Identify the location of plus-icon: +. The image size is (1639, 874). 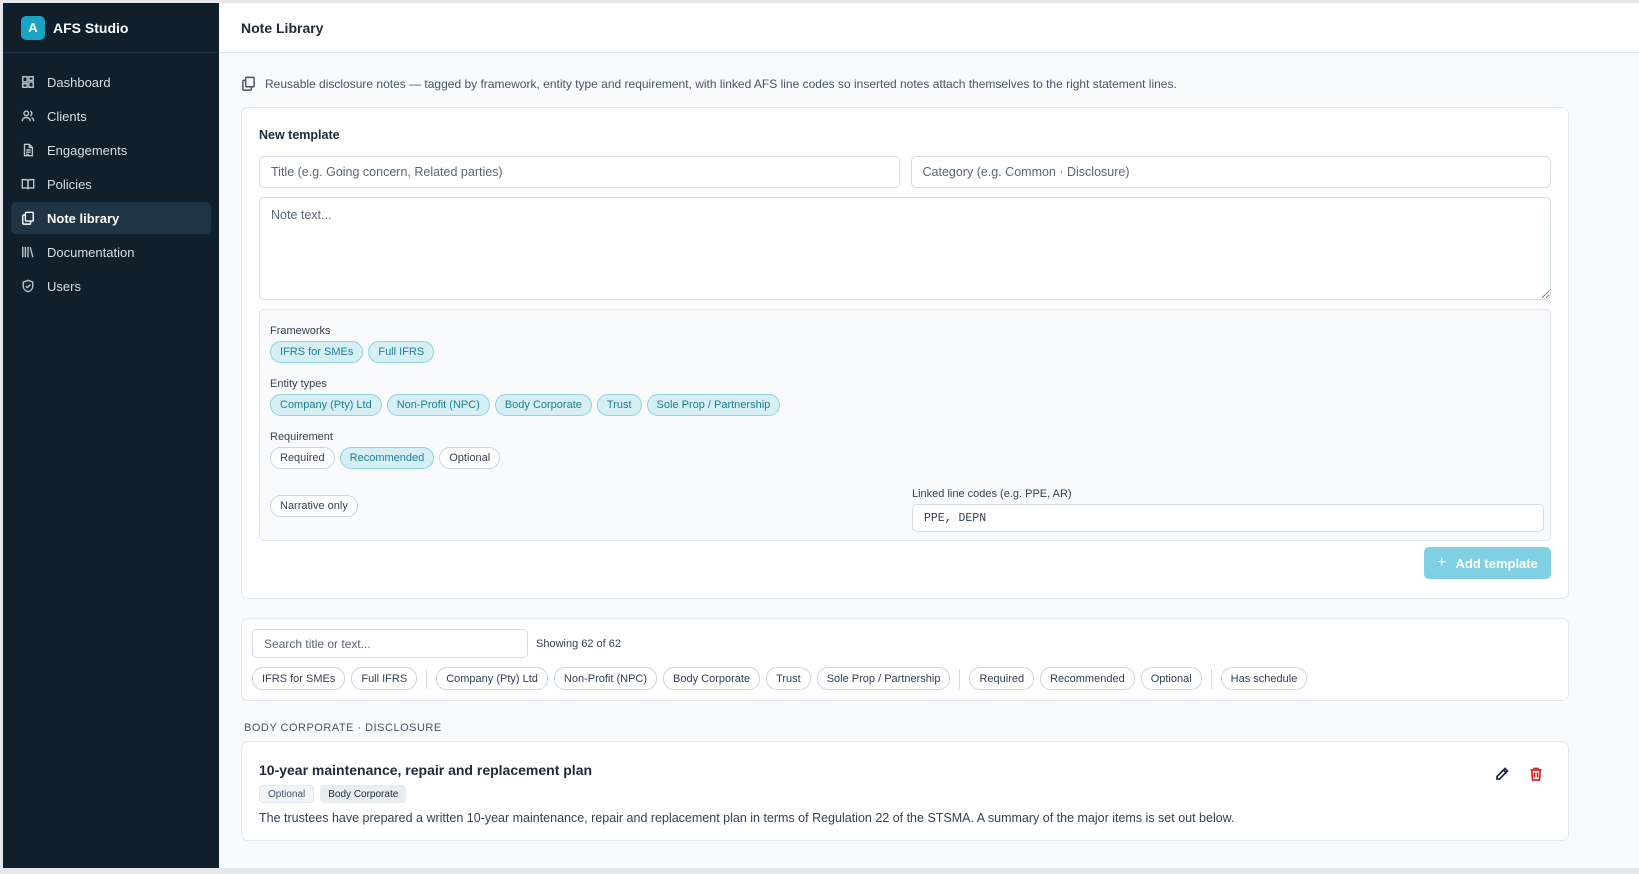
(1442, 562).